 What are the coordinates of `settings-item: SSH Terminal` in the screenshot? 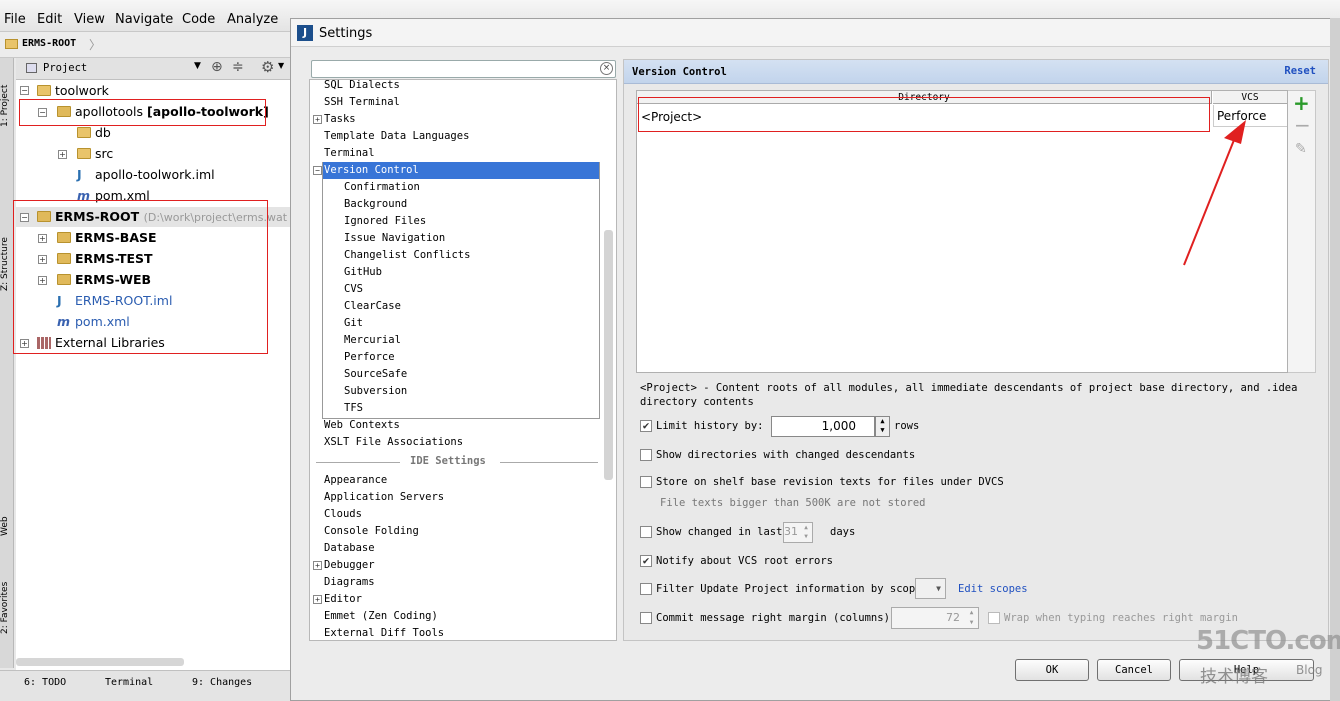 It's located at (362, 102).